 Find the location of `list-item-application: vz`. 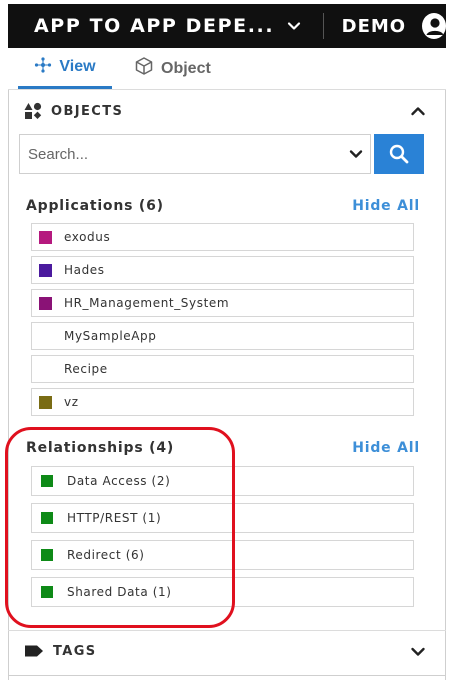

list-item-application: vz is located at coordinates (222, 402).